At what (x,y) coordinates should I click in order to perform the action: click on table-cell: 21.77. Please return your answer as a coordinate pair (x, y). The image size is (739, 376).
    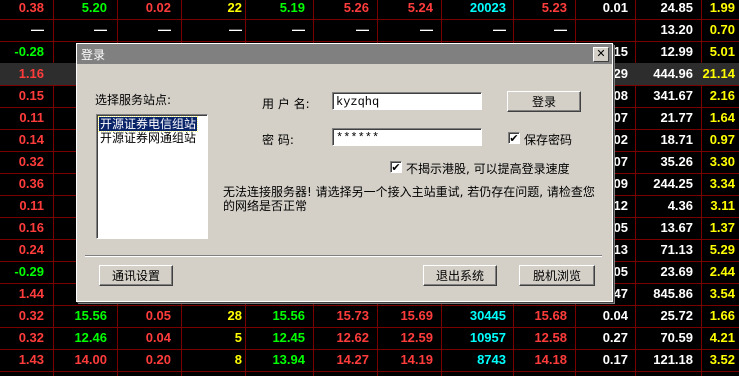
    Looking at the image, I should click on (676, 117).